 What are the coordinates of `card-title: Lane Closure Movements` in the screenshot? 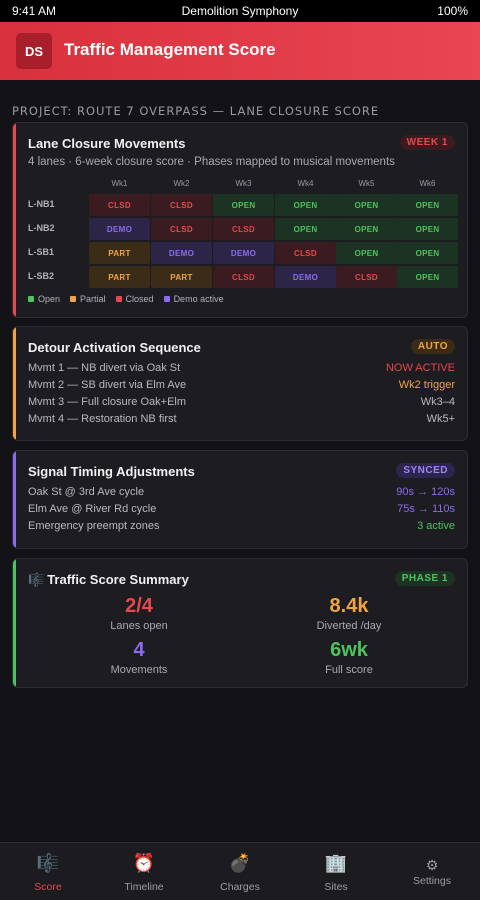 It's located at (107, 143).